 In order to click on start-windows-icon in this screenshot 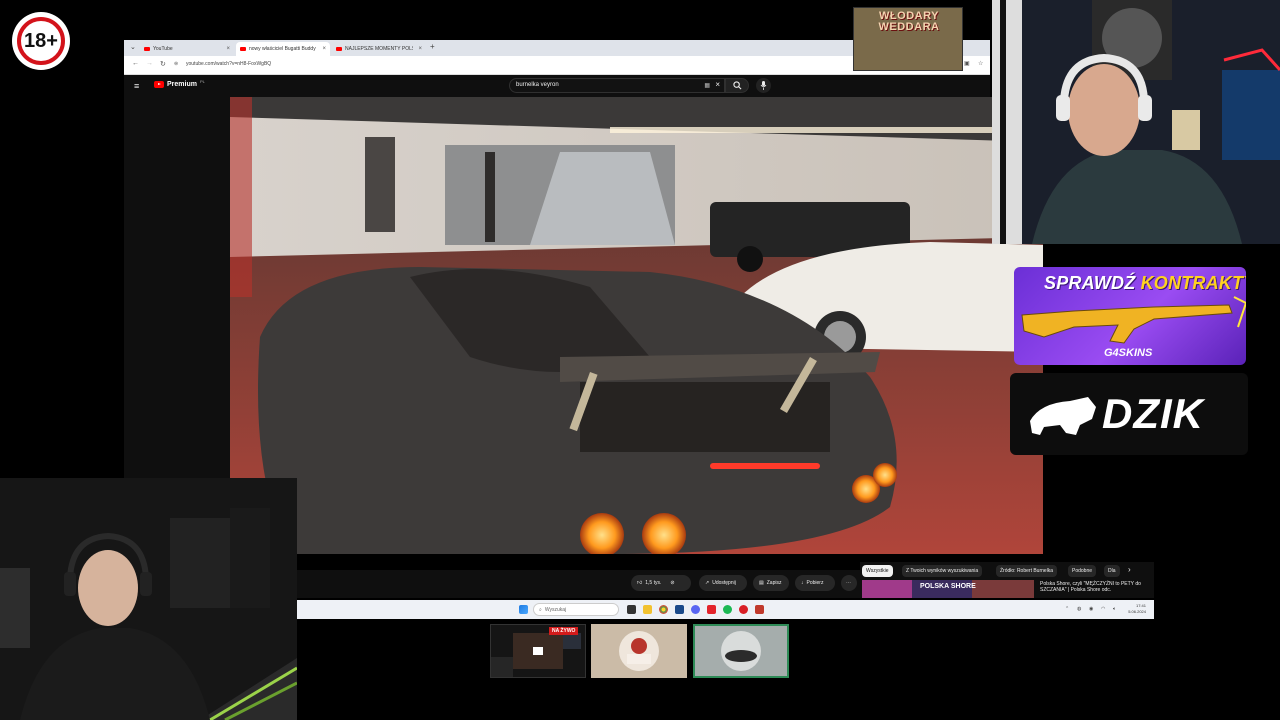, I will do `click(523, 609)`.